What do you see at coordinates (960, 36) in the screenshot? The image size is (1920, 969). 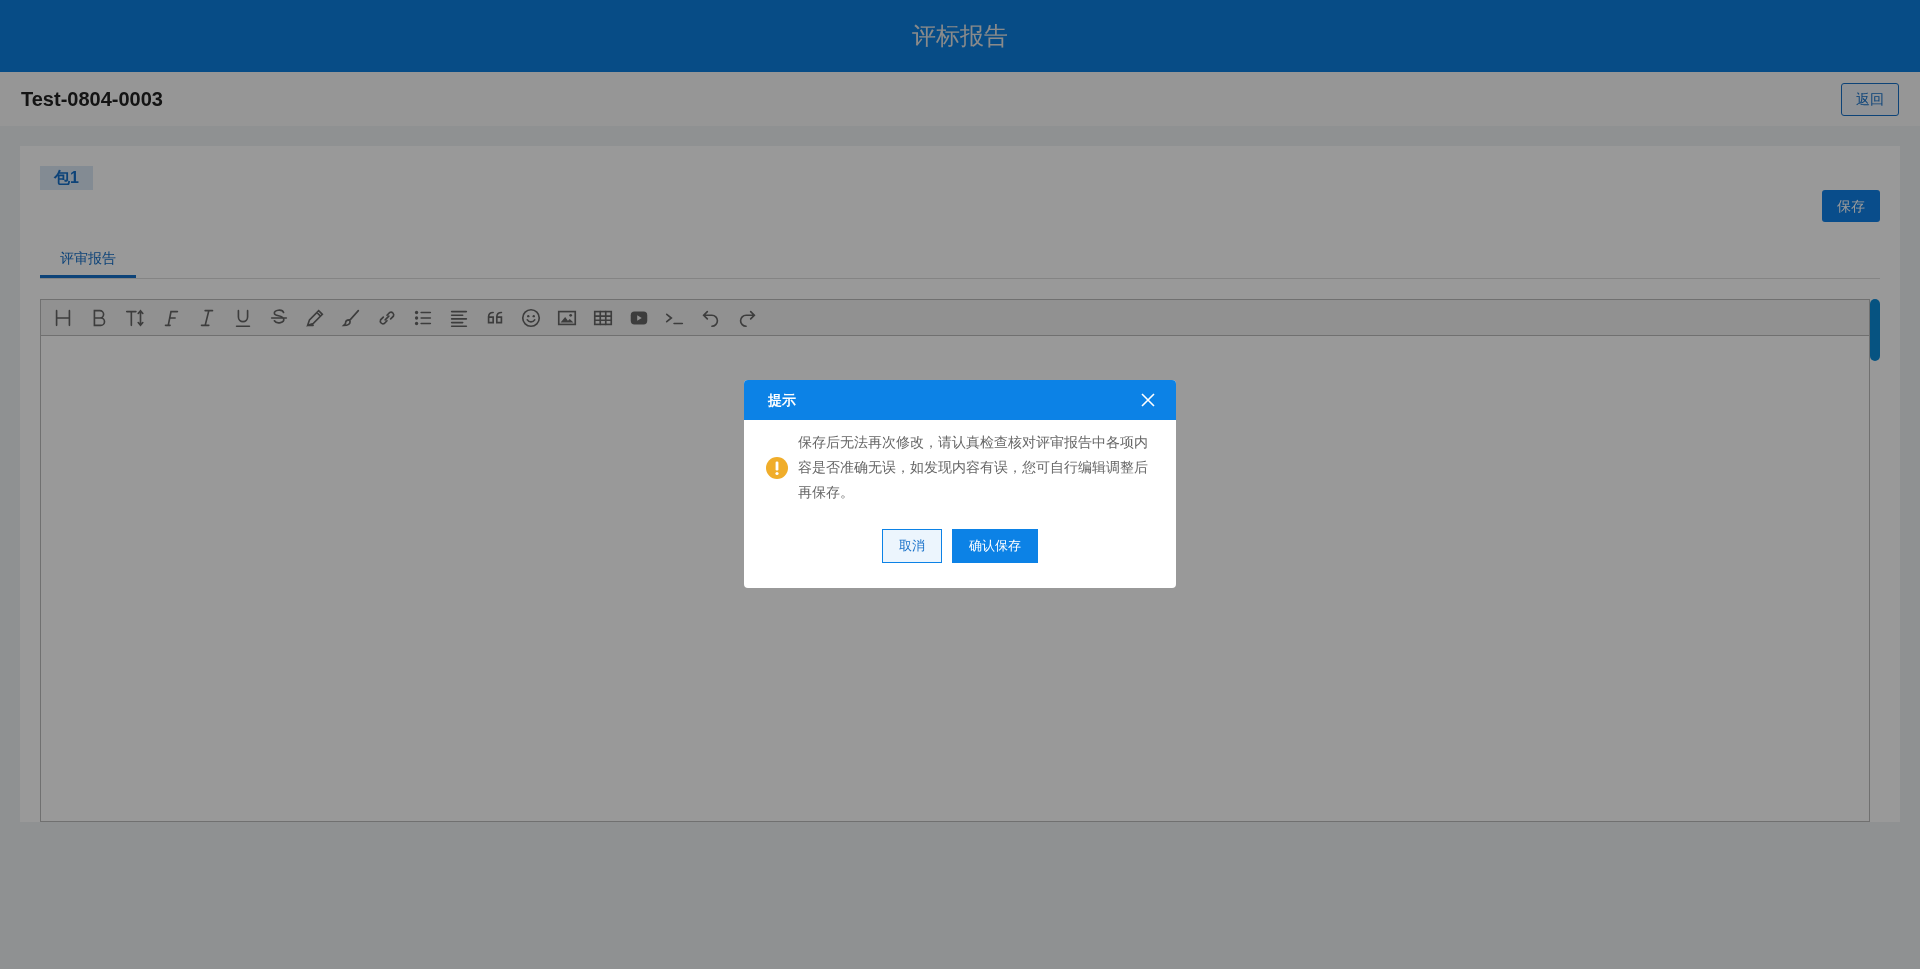 I see `page-title: 评标报告` at bounding box center [960, 36].